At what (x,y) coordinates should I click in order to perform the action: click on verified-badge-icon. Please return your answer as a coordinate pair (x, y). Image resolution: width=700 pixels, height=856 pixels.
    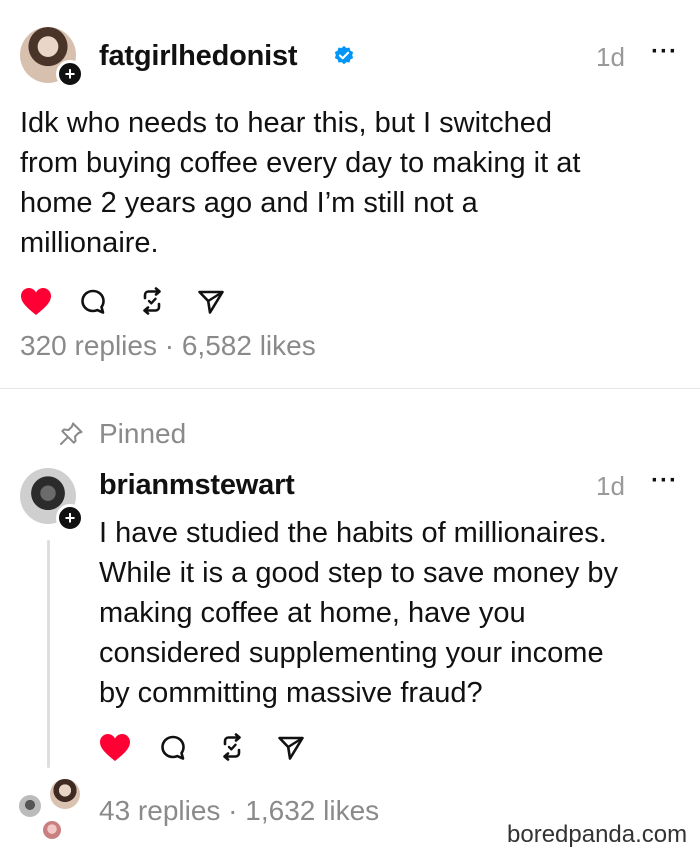
    Looking at the image, I should click on (344, 56).